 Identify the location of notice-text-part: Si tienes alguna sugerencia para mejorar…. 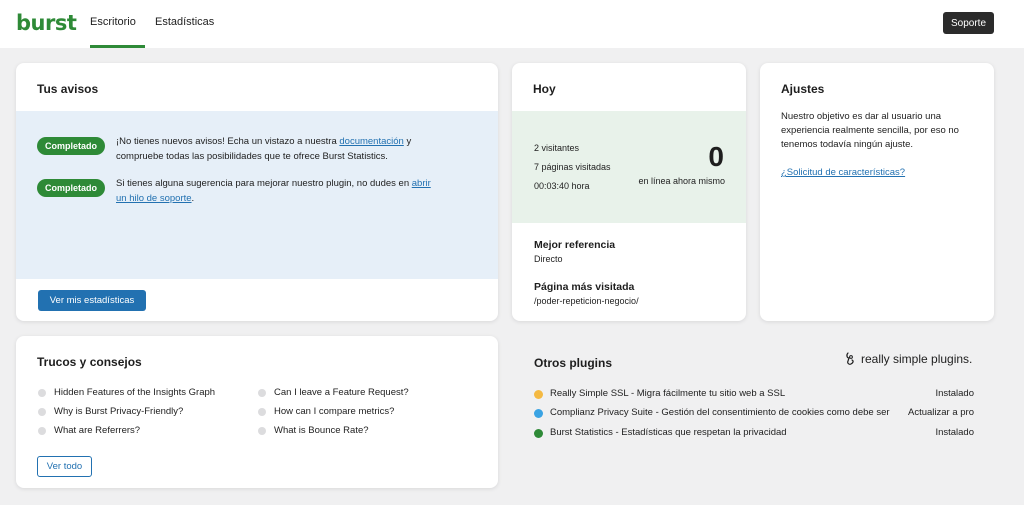
(264, 183).